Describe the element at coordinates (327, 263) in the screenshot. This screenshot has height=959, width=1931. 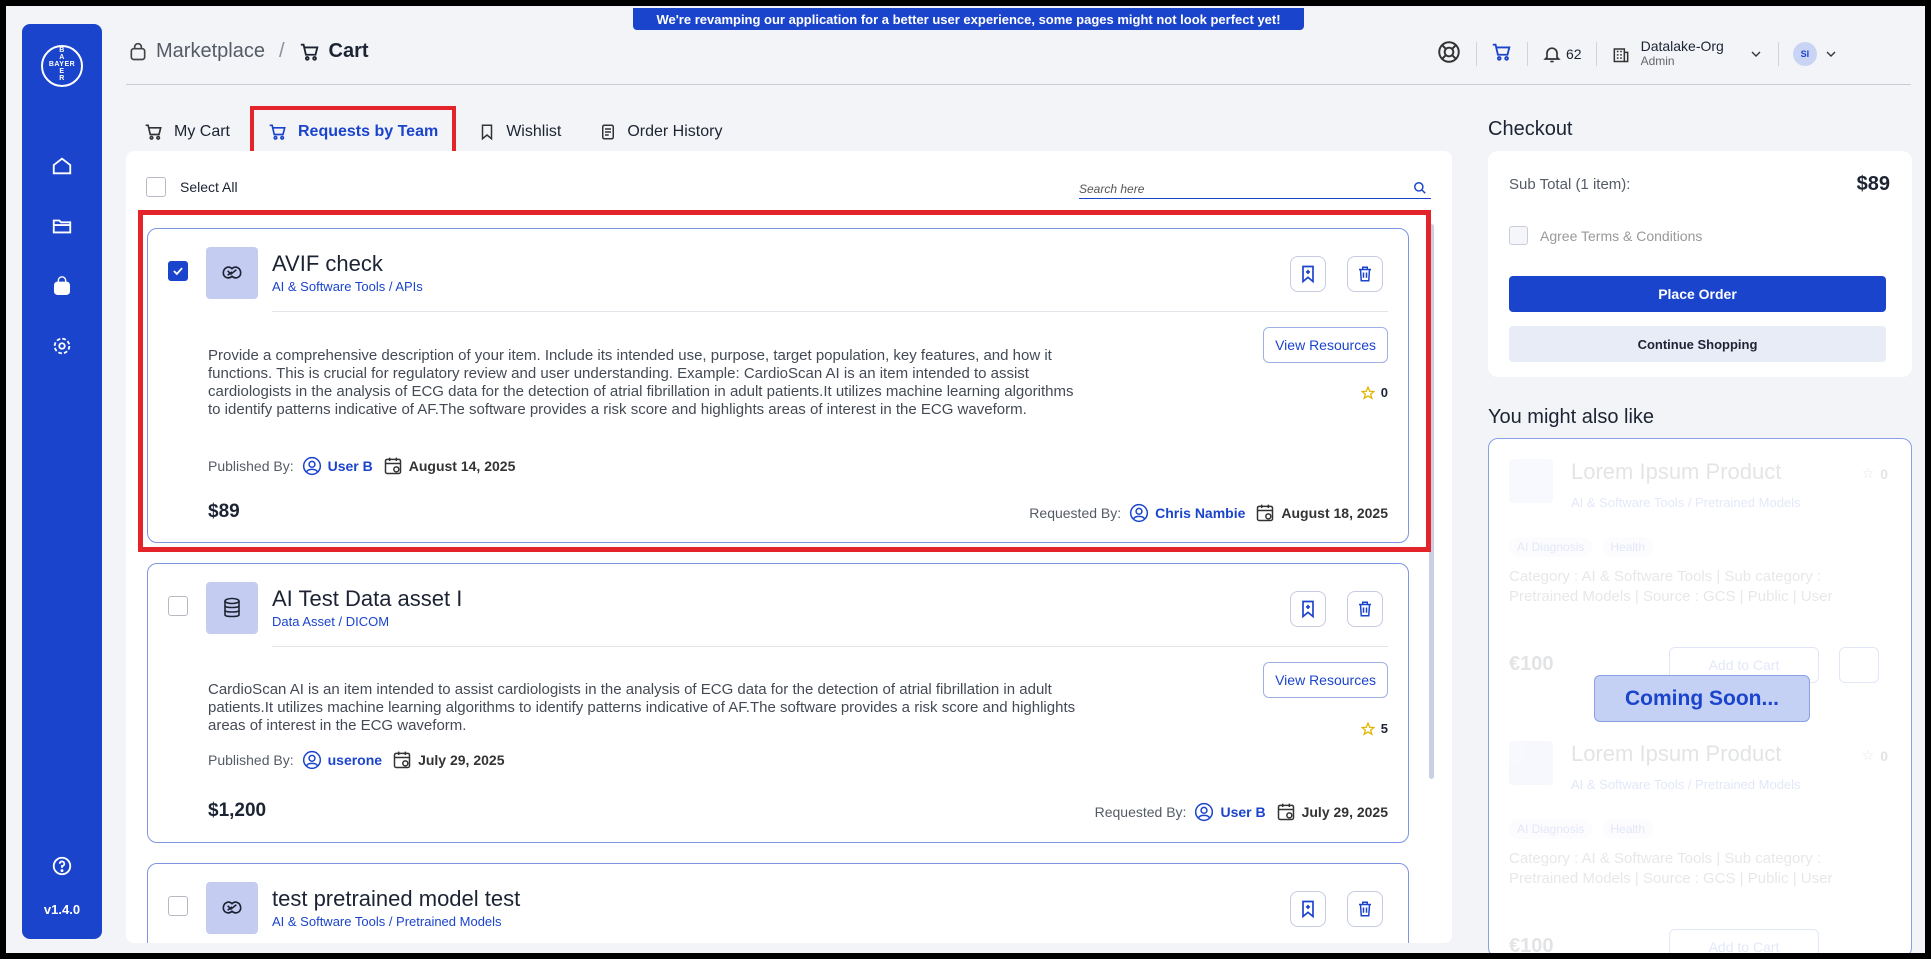
I see `item-title: AVIF check` at that location.